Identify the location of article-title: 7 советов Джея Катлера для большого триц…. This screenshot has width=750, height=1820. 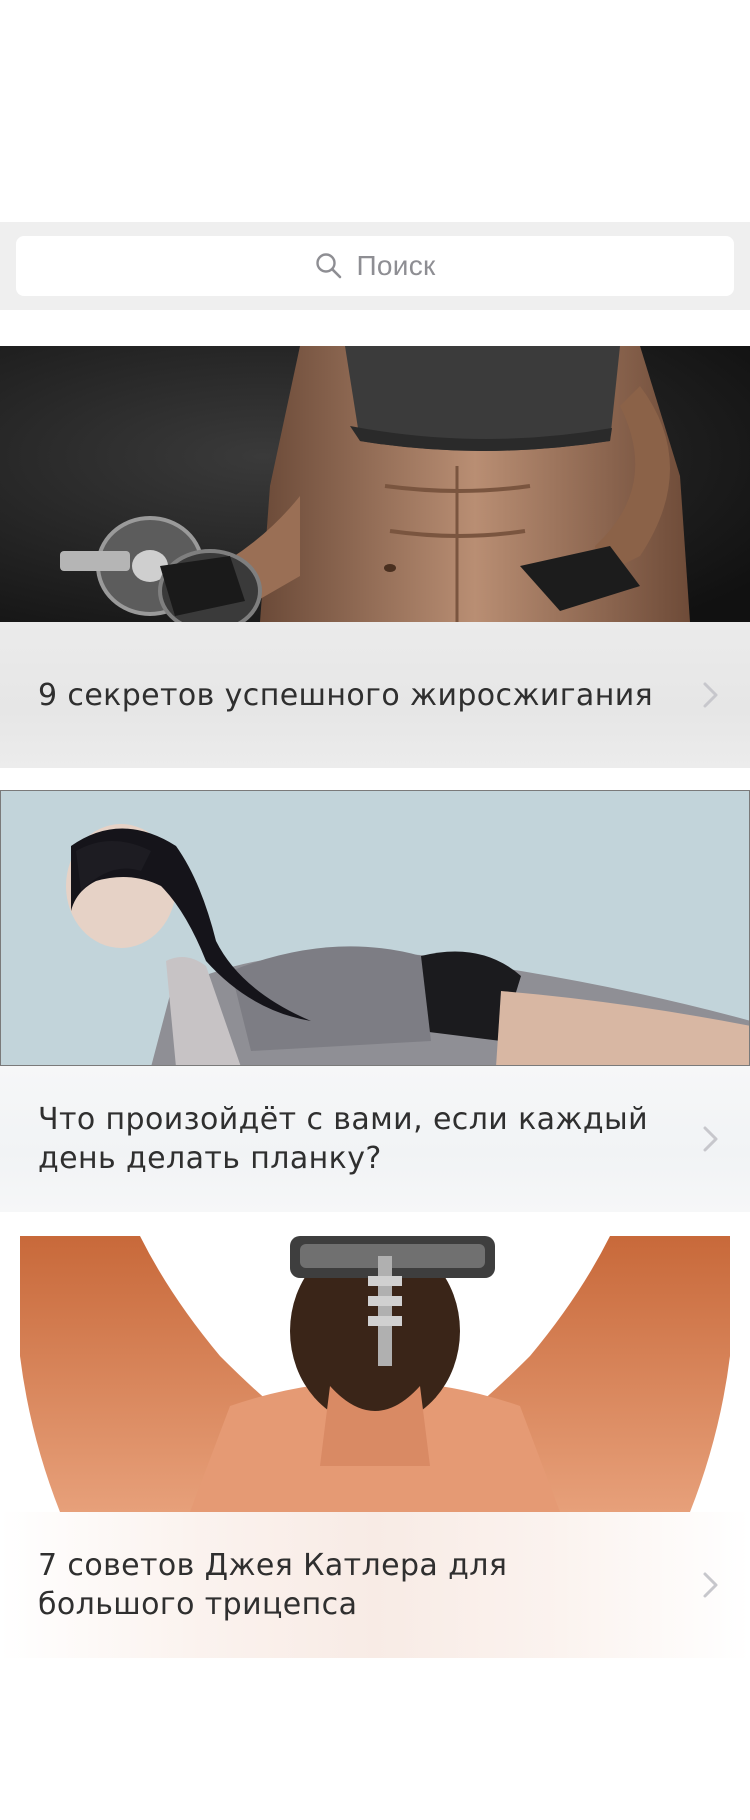
(273, 1585).